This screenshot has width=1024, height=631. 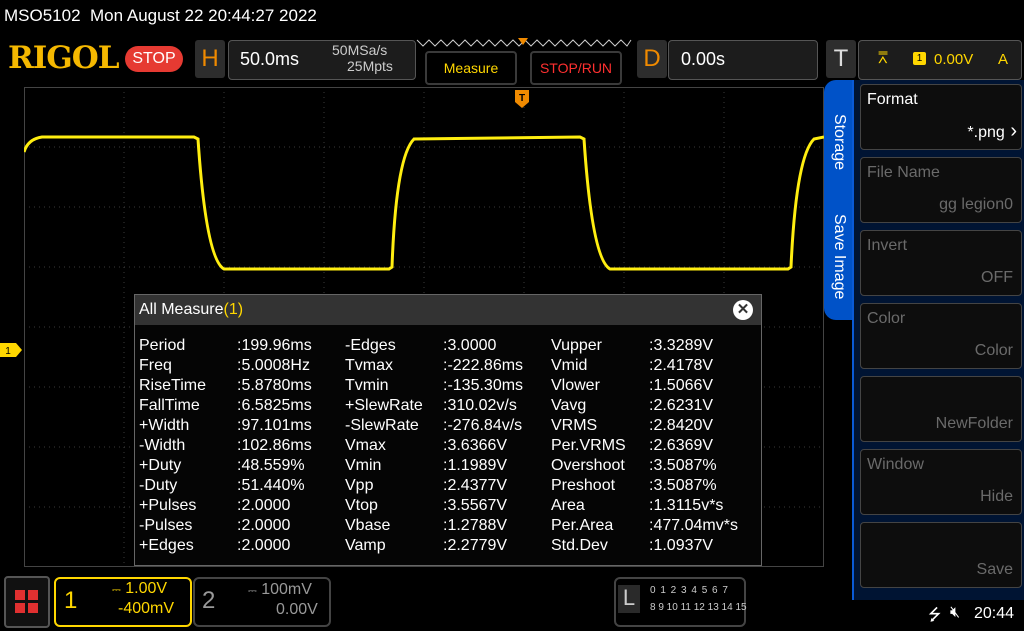 I want to click on trigger-level: 0.00V, so click(x=954, y=59).